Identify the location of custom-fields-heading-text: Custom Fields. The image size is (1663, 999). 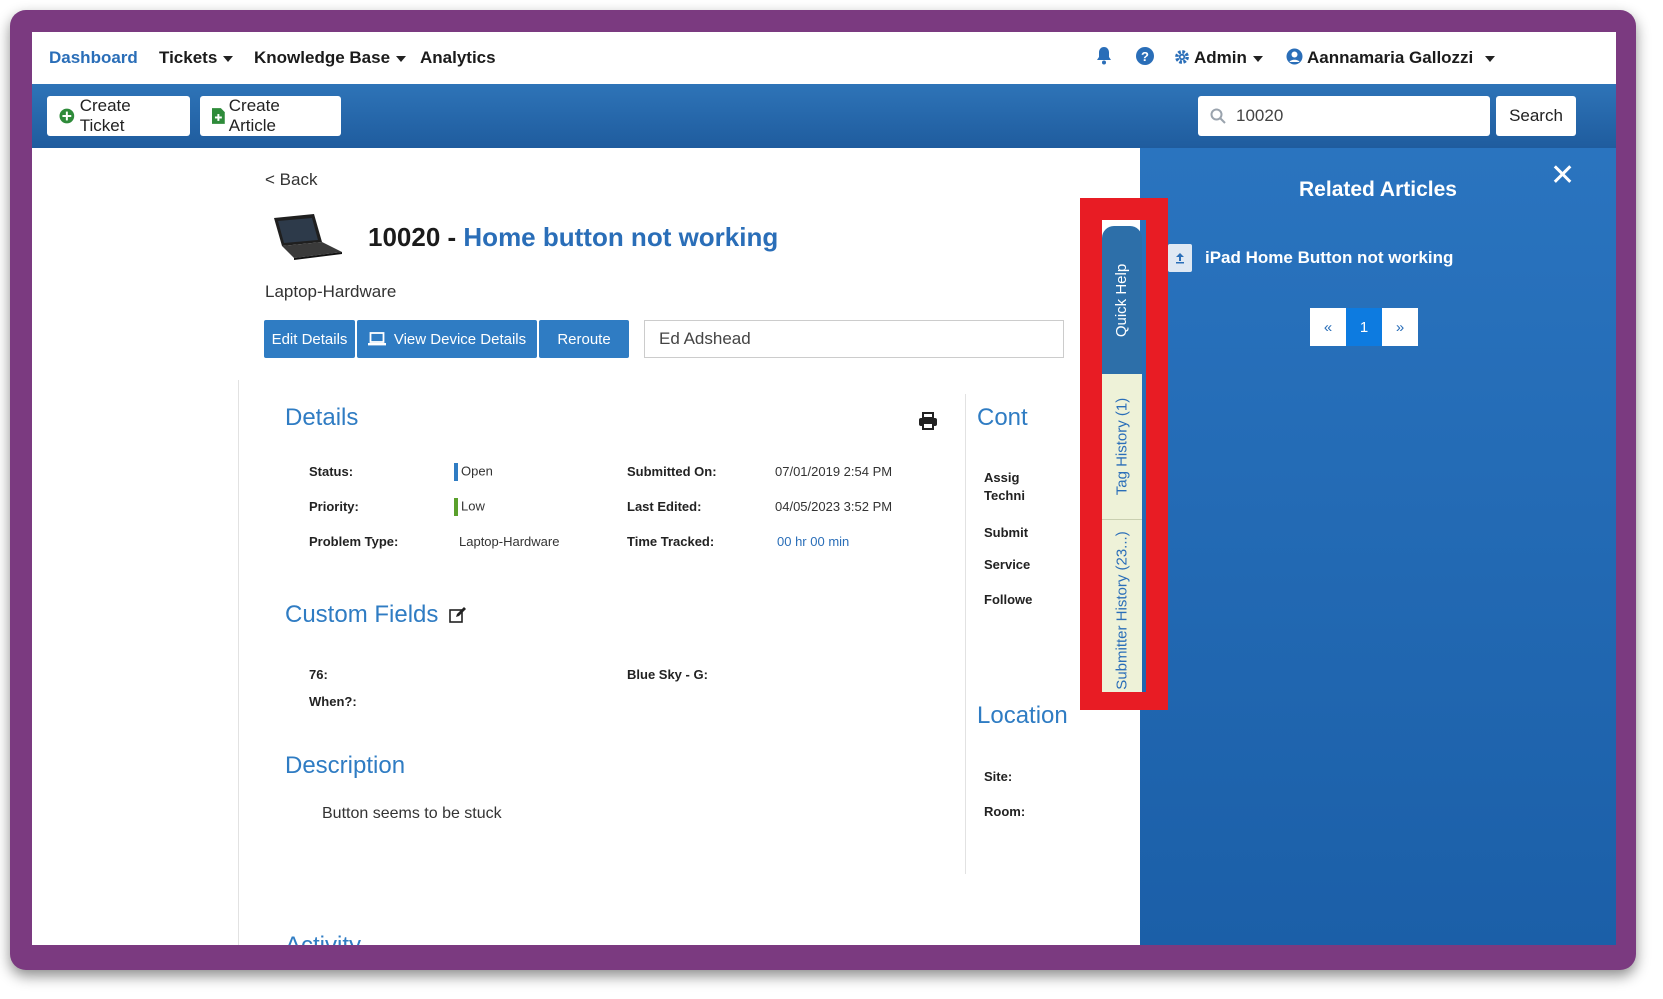
(362, 614).